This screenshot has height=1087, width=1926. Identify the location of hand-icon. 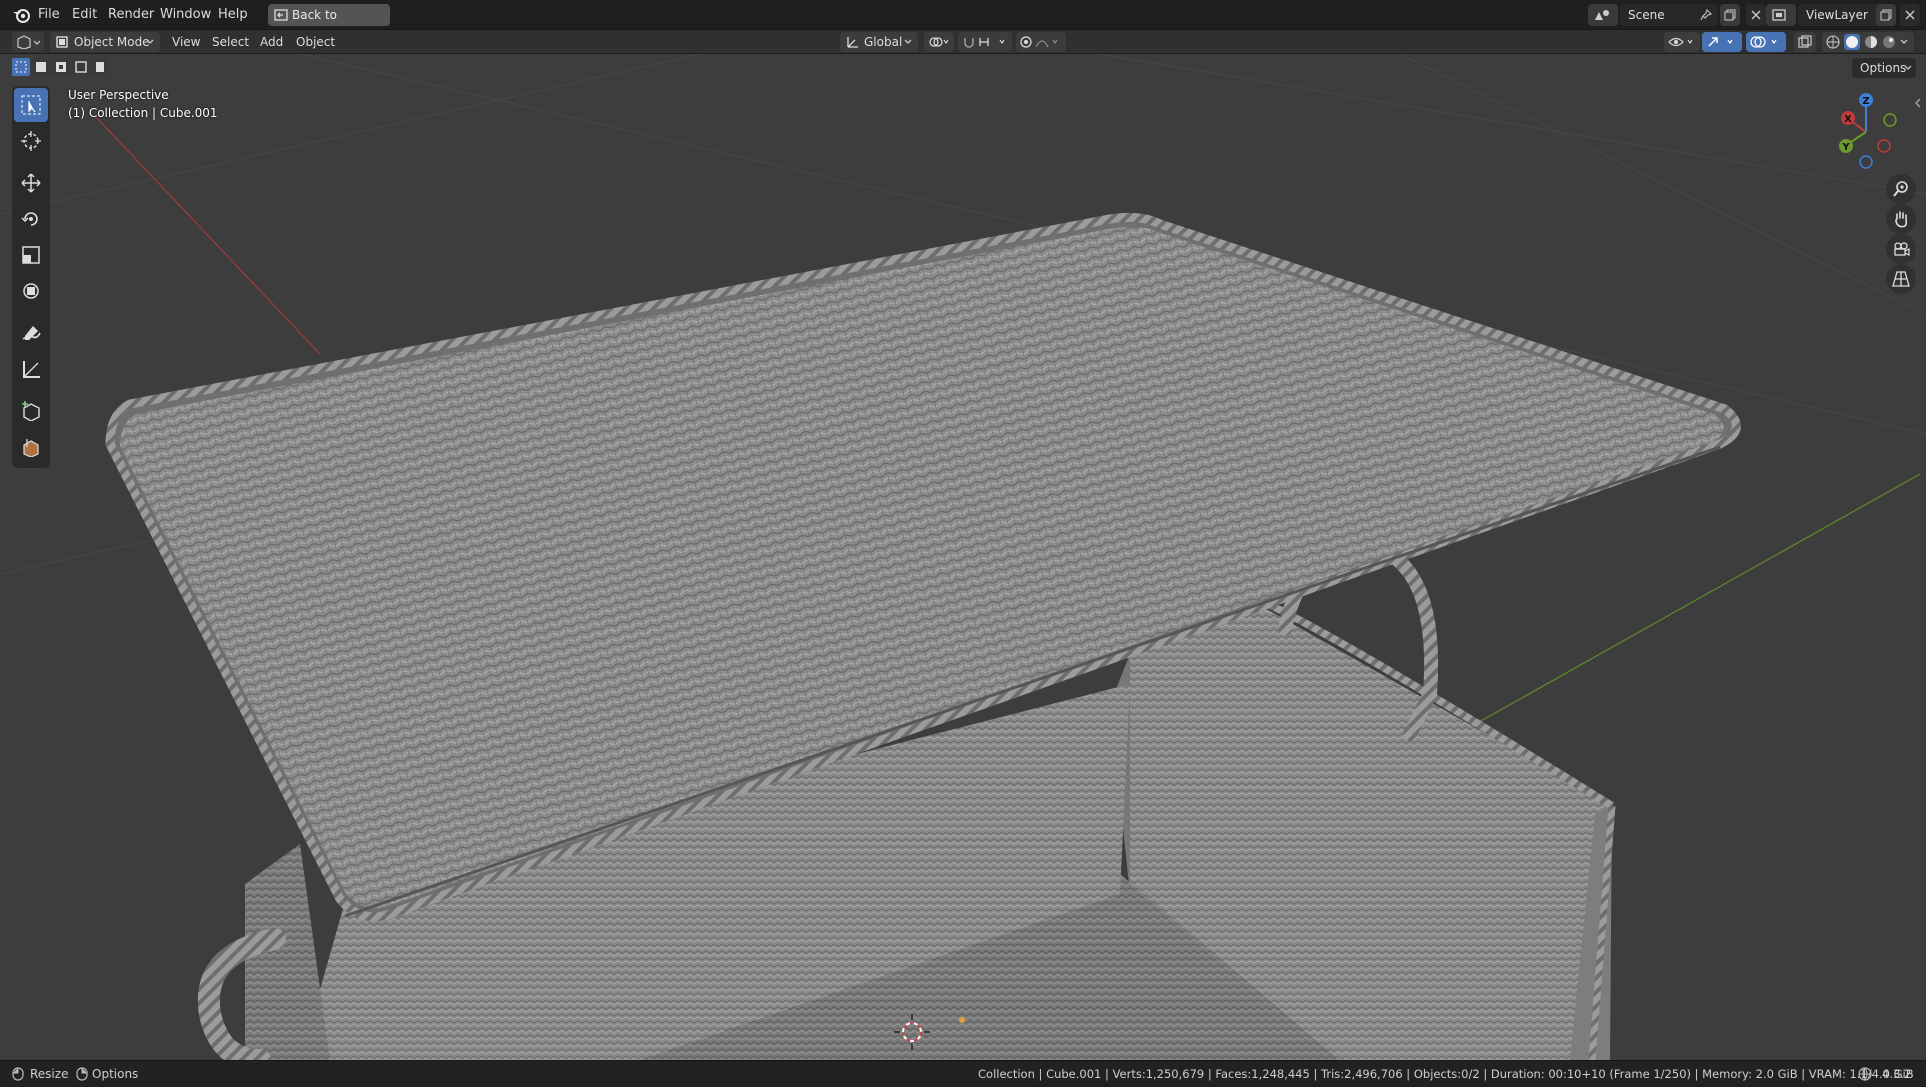
(1901, 219).